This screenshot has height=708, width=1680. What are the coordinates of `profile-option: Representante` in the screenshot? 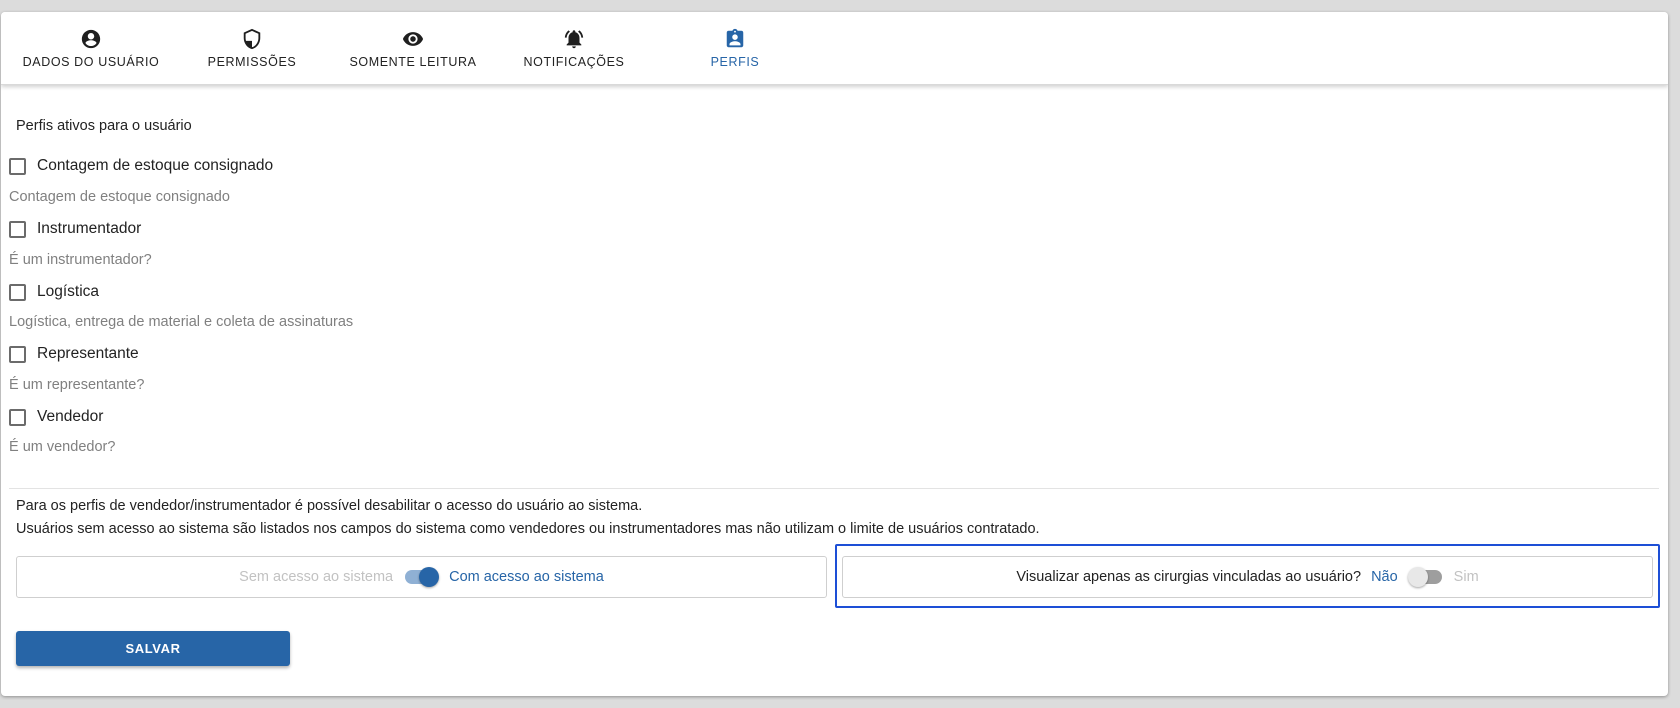 It's located at (74, 354).